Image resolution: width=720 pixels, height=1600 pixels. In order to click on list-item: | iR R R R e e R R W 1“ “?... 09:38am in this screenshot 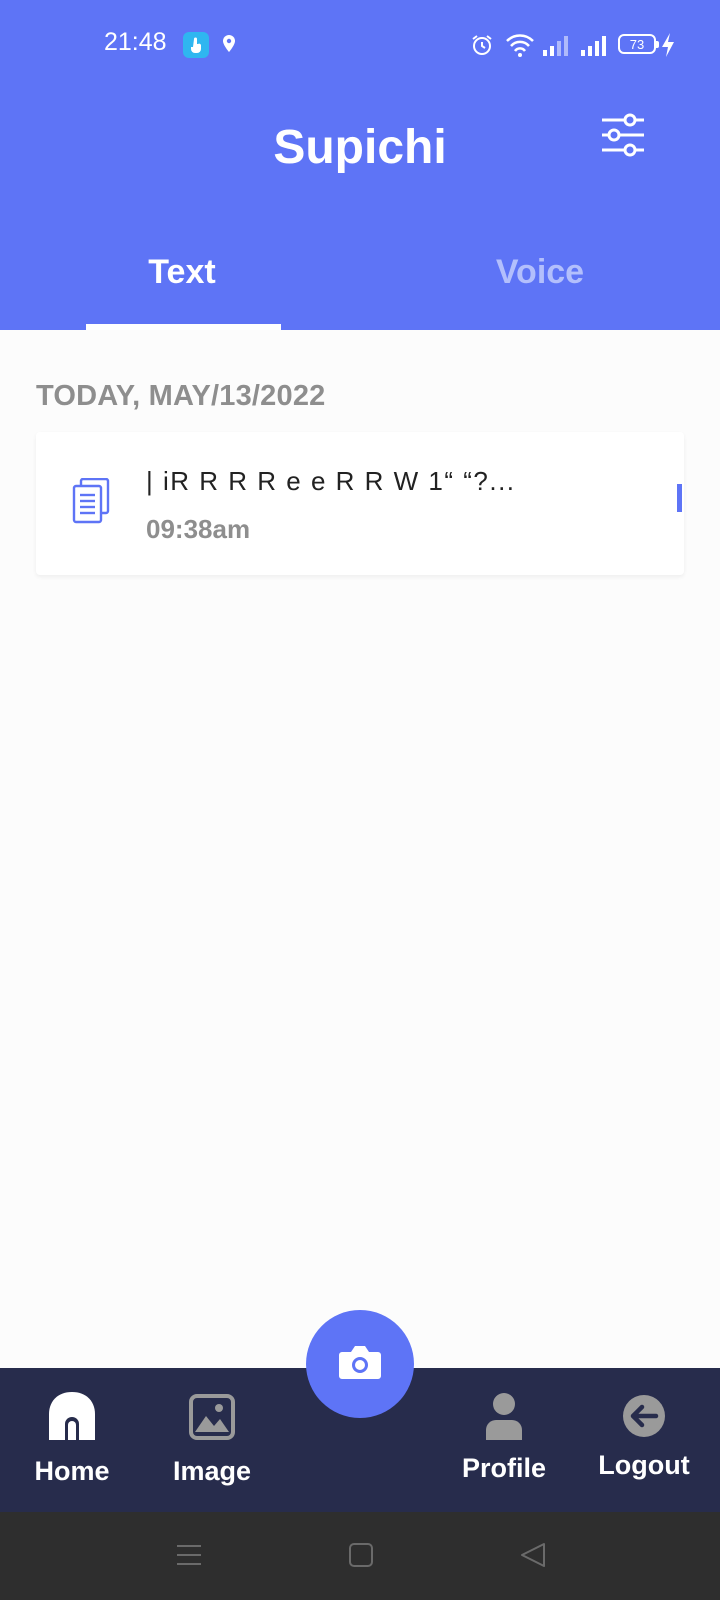, I will do `click(360, 503)`.